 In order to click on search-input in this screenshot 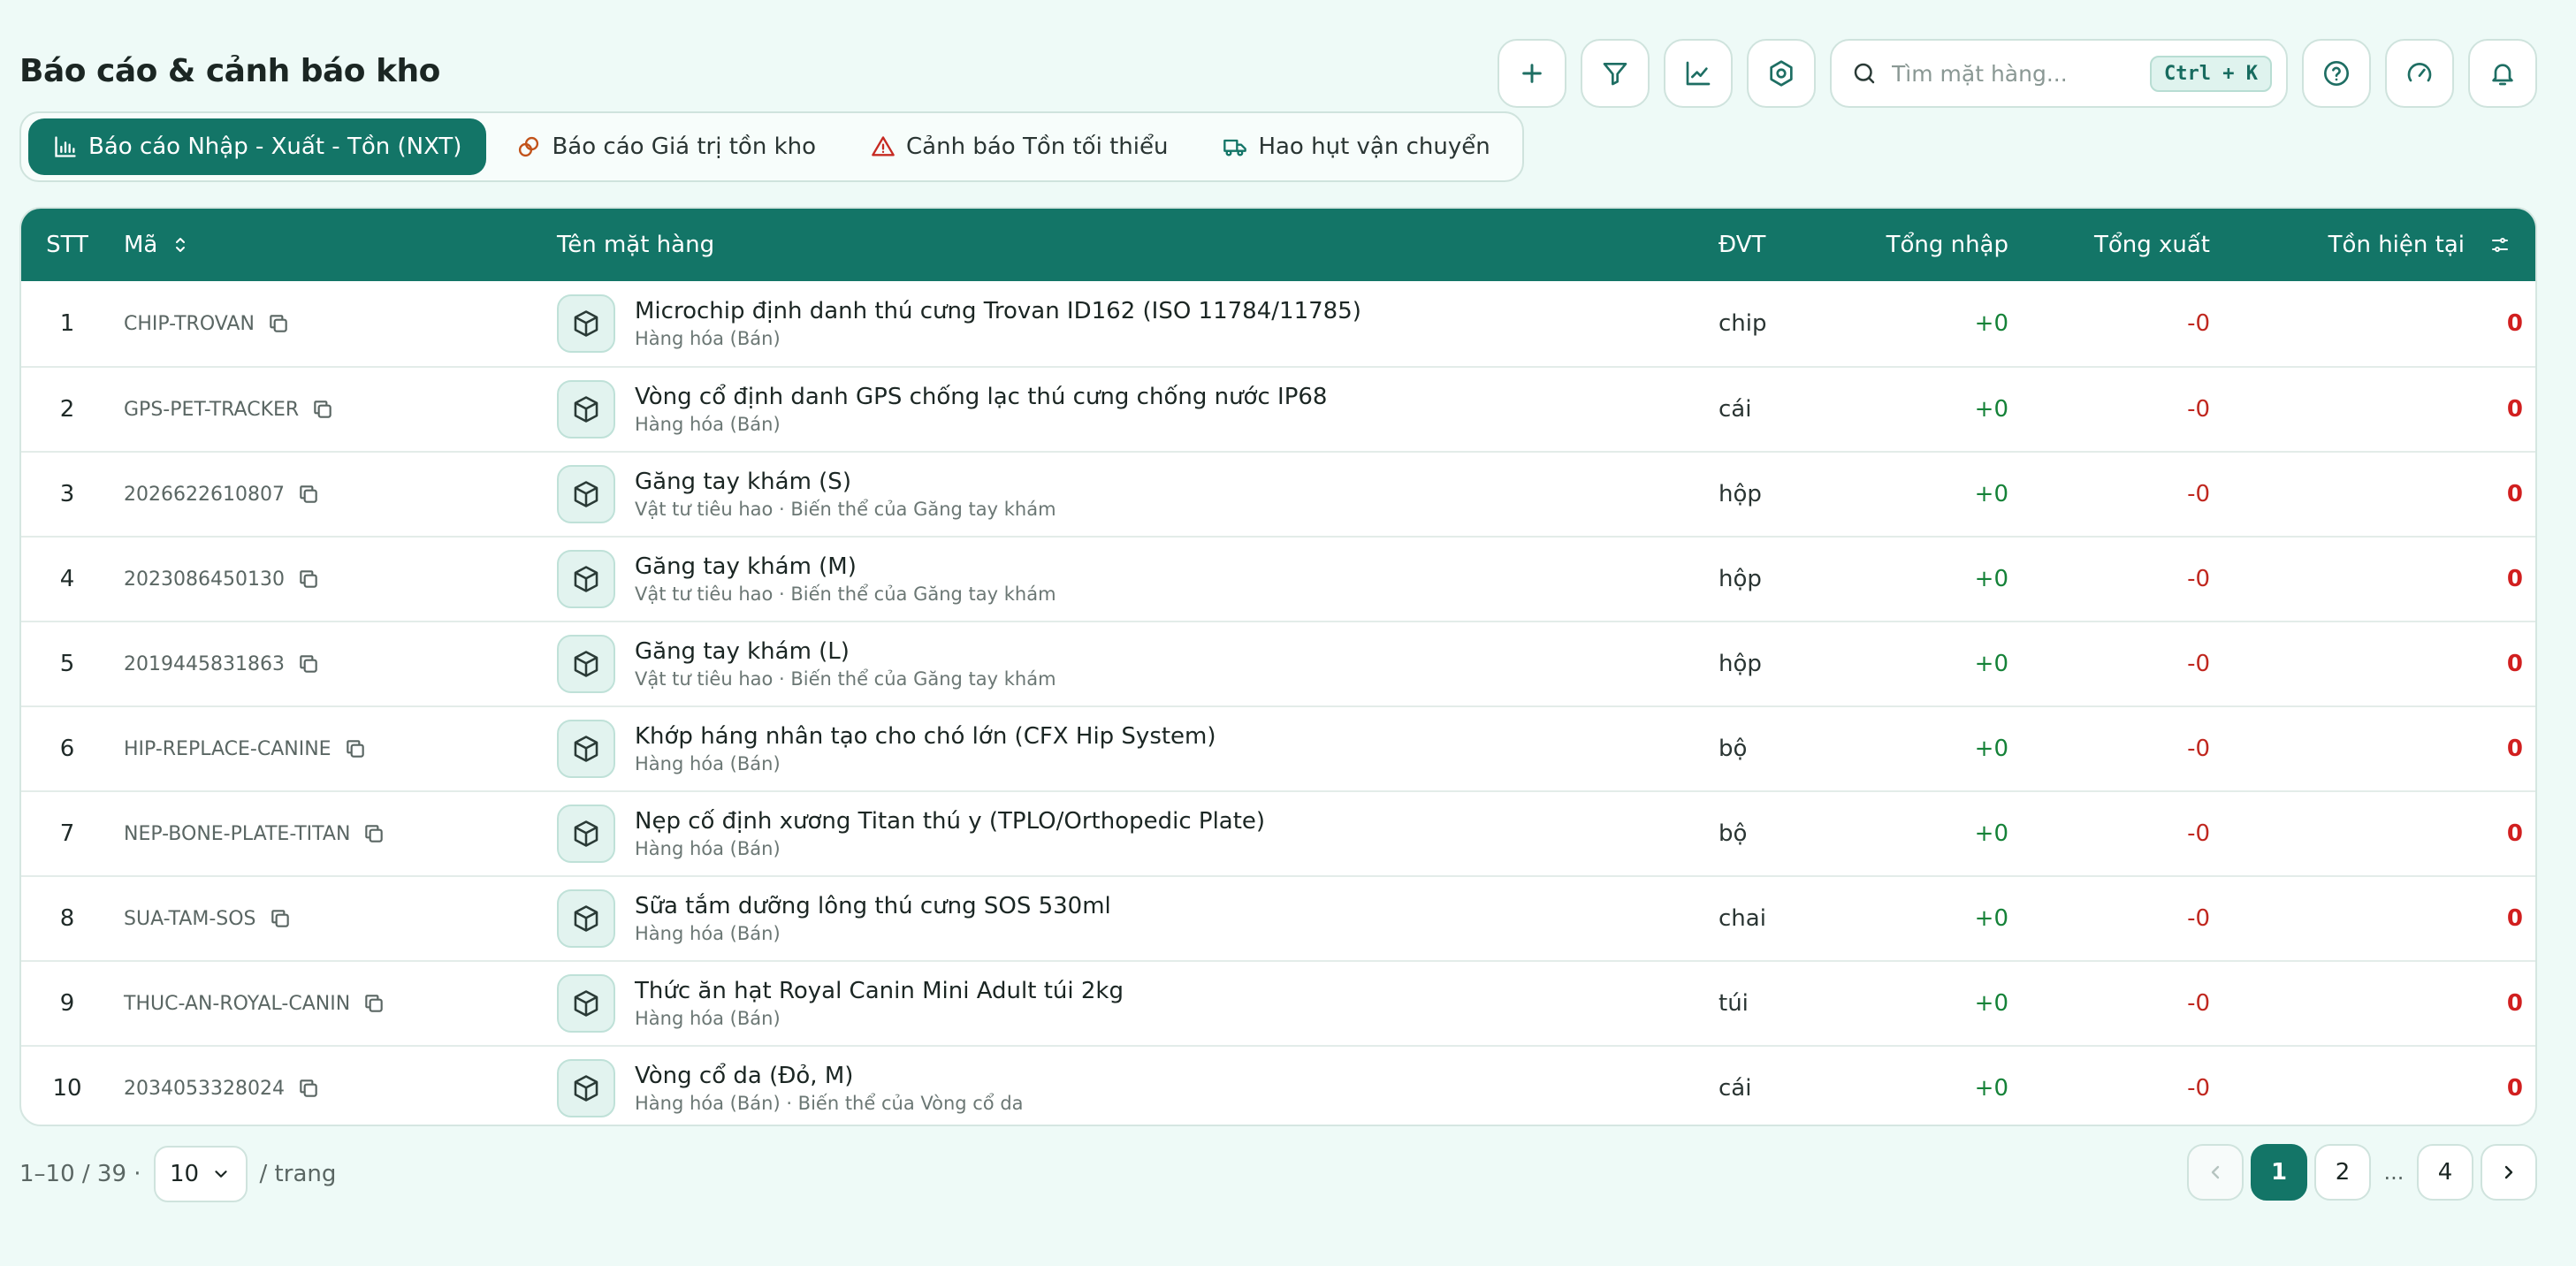, I will do `click(2014, 73)`.